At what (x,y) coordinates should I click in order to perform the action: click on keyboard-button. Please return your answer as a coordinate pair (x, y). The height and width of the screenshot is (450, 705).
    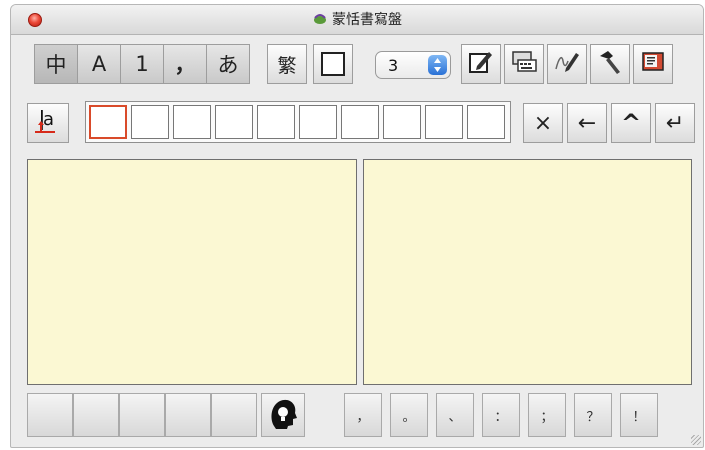
    Looking at the image, I should click on (524, 64).